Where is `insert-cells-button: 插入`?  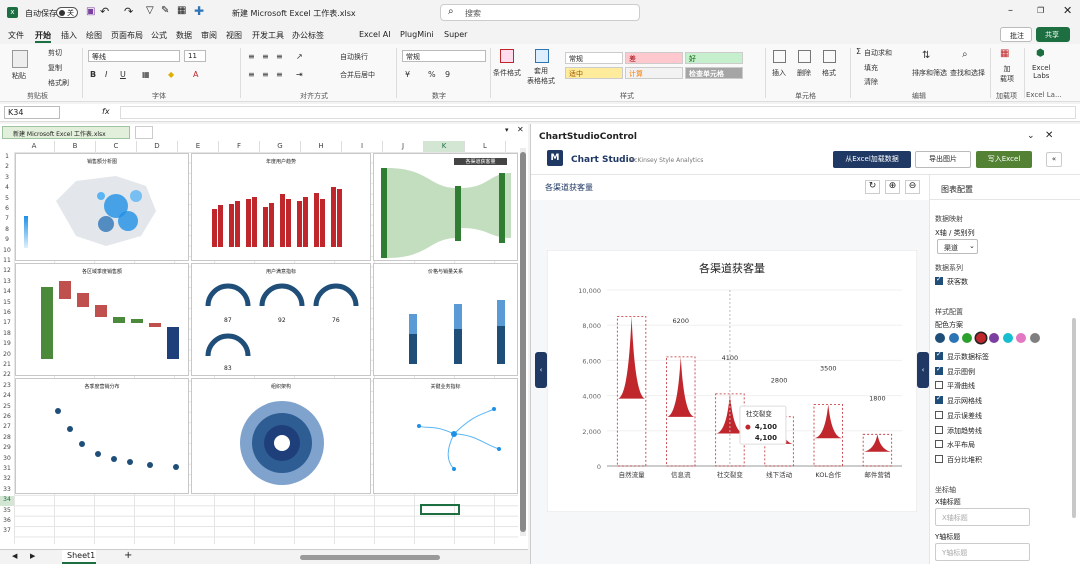 insert-cells-button: 插入 is located at coordinates (779, 73).